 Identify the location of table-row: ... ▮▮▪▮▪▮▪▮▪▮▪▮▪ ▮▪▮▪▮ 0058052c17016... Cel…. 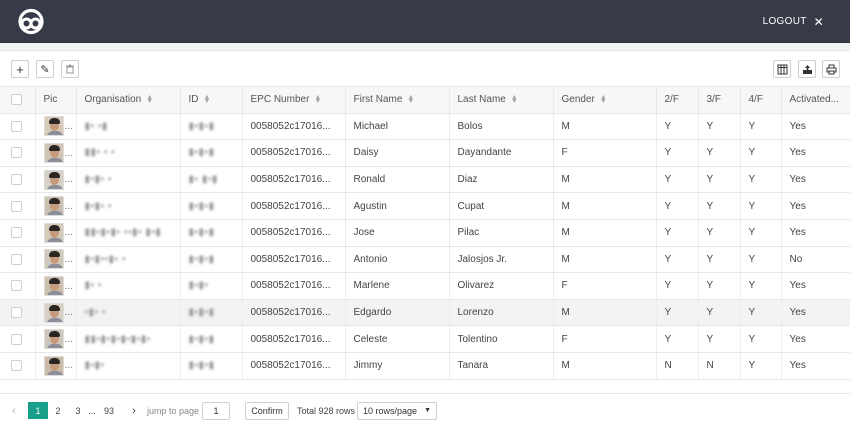
(425, 339).